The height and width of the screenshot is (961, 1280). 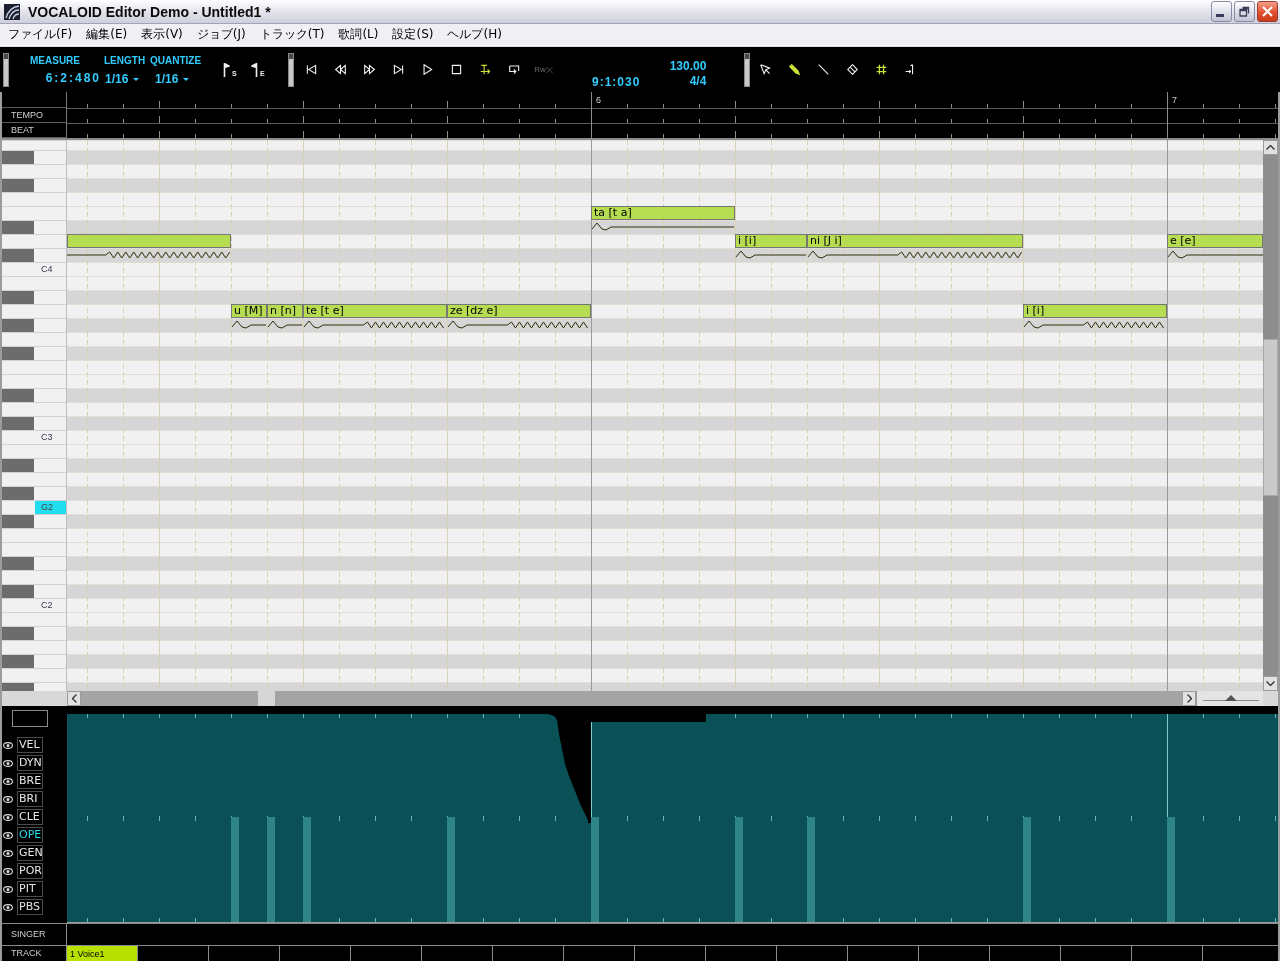 I want to click on tempo-value: 130.00, so click(x=688, y=66).